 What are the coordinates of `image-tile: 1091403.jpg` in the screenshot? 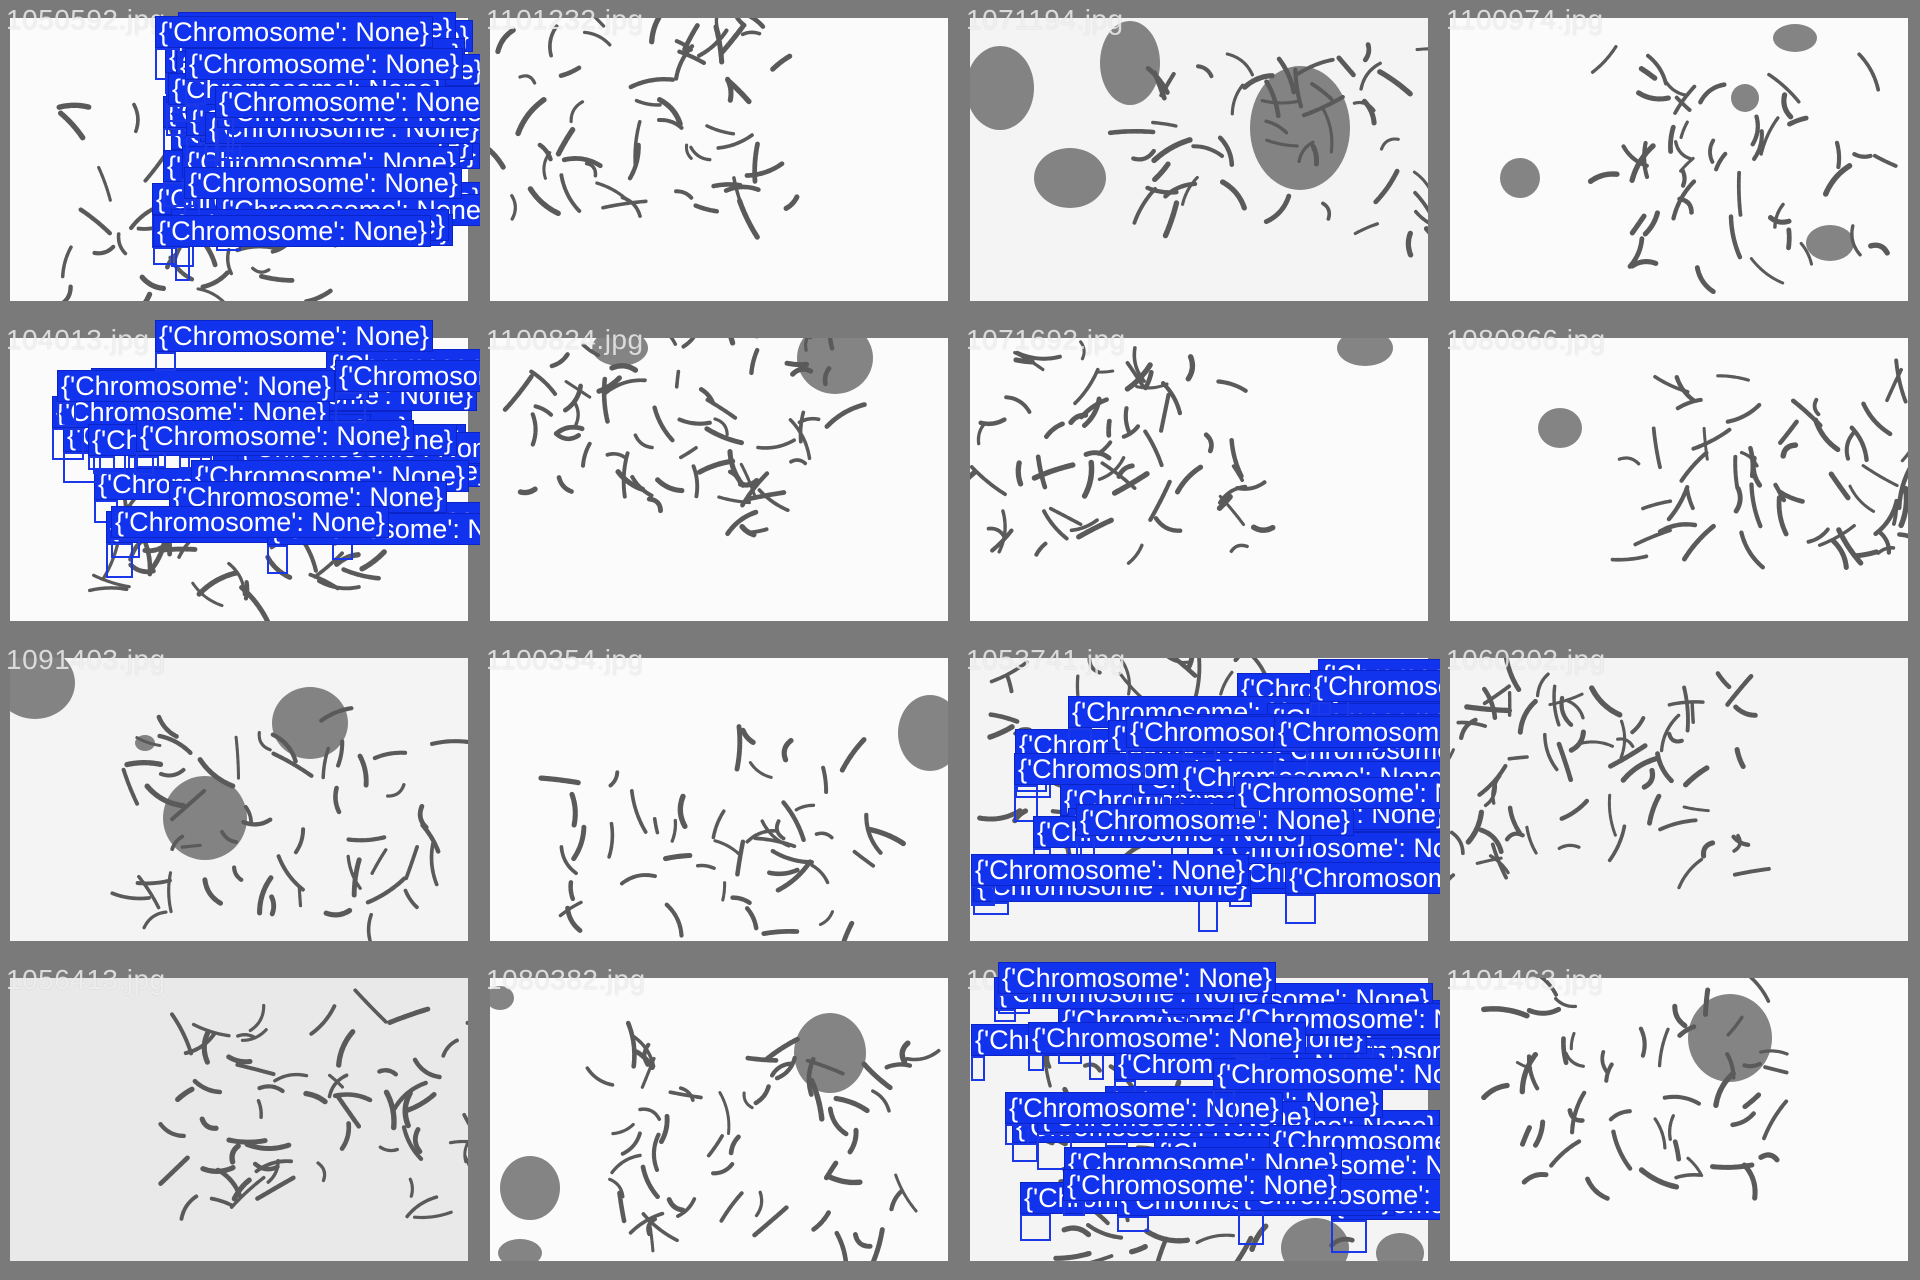 It's located at (240, 800).